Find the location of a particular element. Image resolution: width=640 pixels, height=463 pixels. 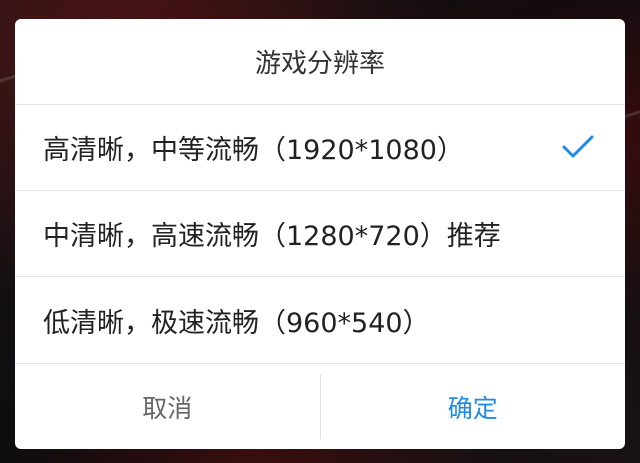

option-label: 低清晰，极速流畅（960*540） is located at coordinates (236, 323).